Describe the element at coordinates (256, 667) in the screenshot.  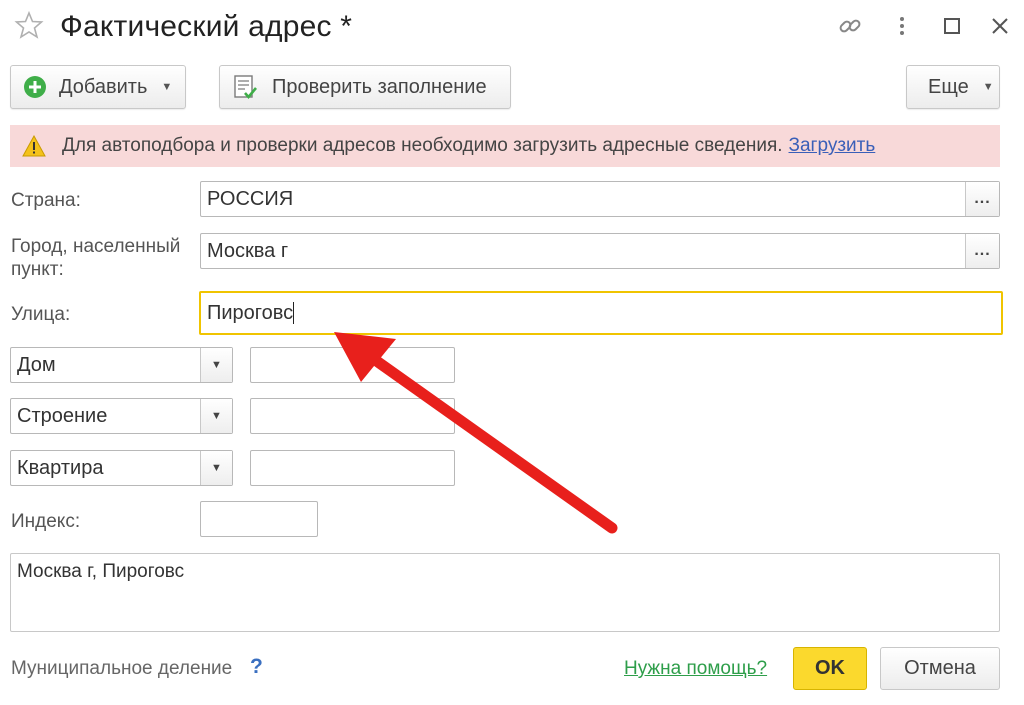
I see `help-question-icon: ?` at that location.